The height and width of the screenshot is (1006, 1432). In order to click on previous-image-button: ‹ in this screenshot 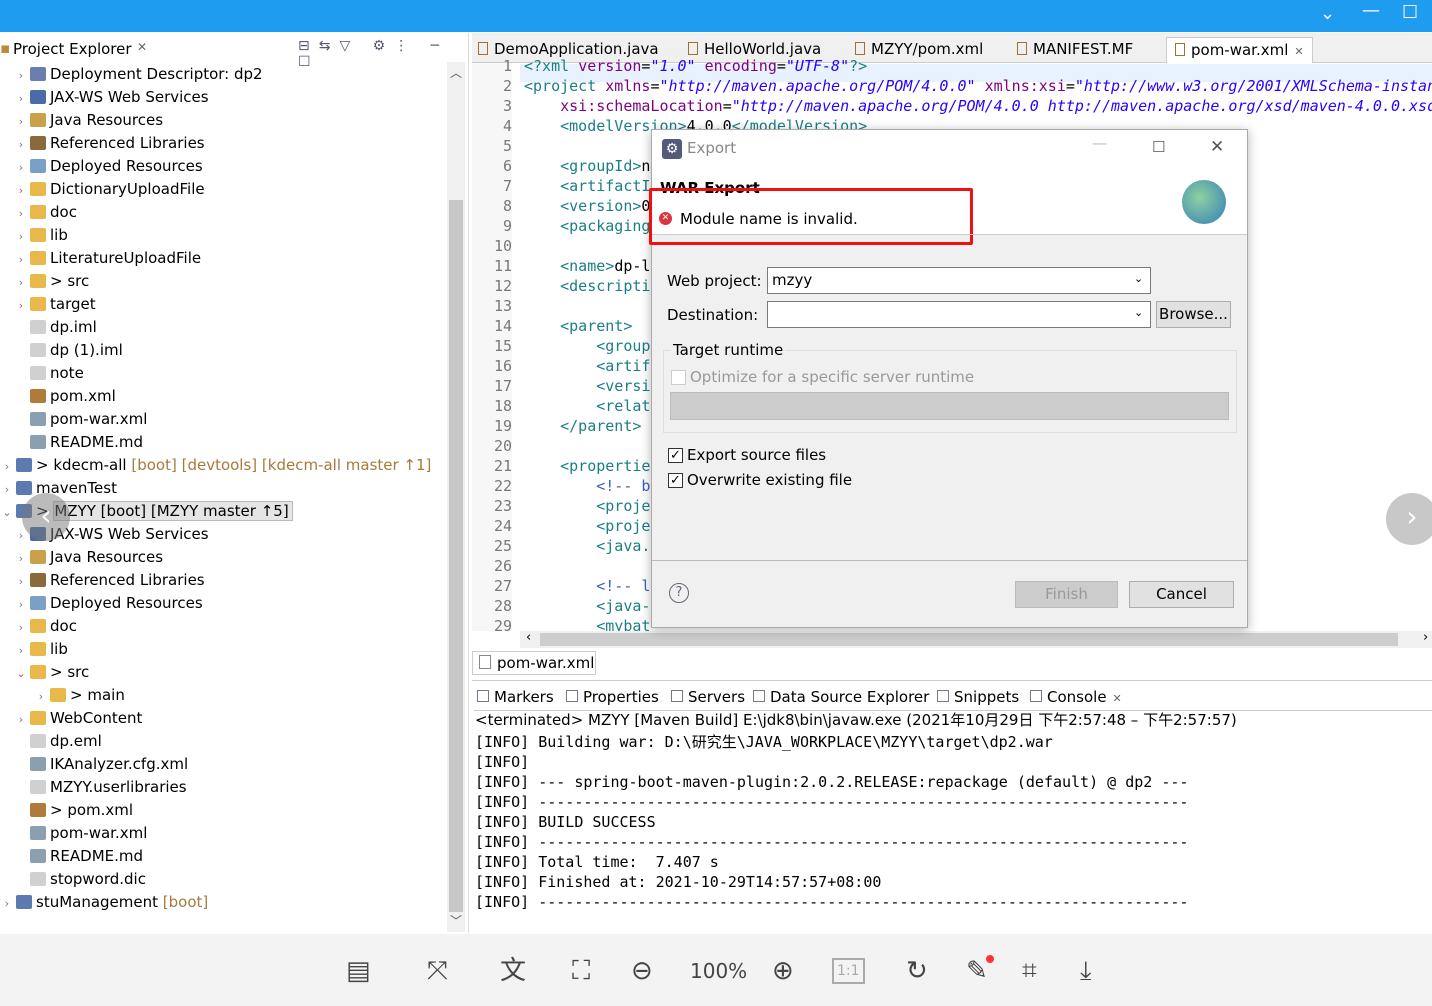, I will do `click(46, 517)`.